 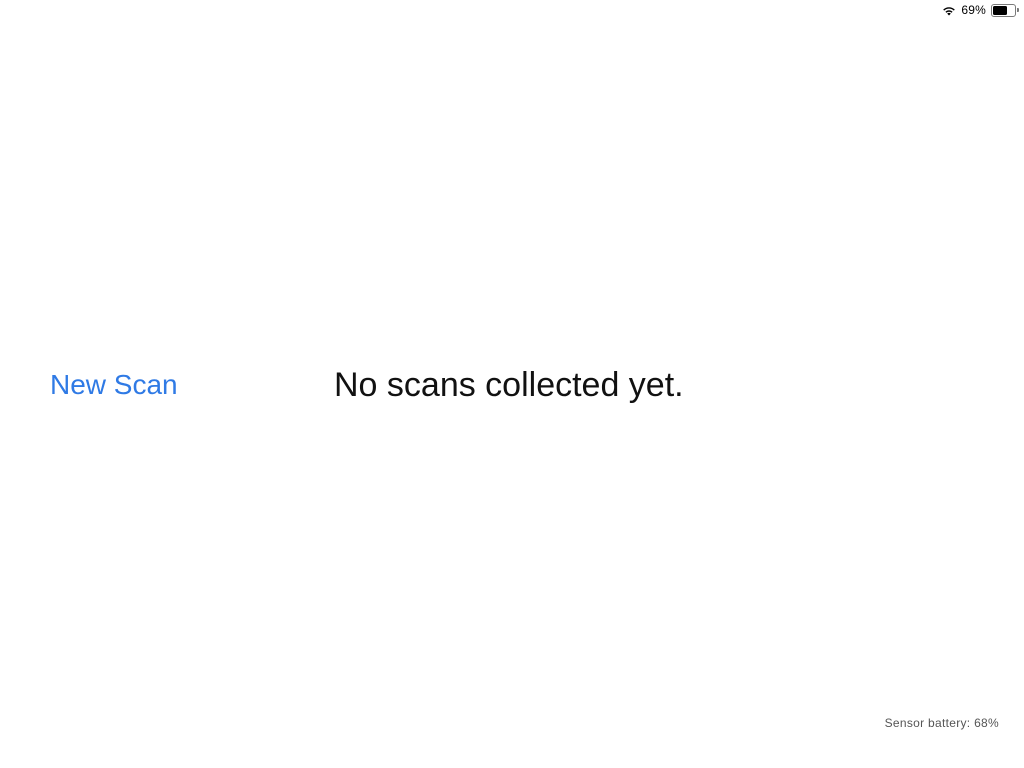 I want to click on battery-fill, so click(x=1000, y=10).